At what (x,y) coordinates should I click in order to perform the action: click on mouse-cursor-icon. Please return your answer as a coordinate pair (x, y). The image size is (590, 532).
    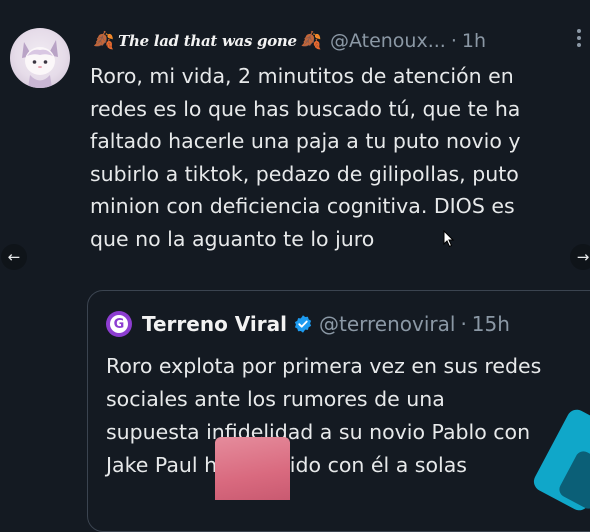
    Looking at the image, I should click on (449, 239).